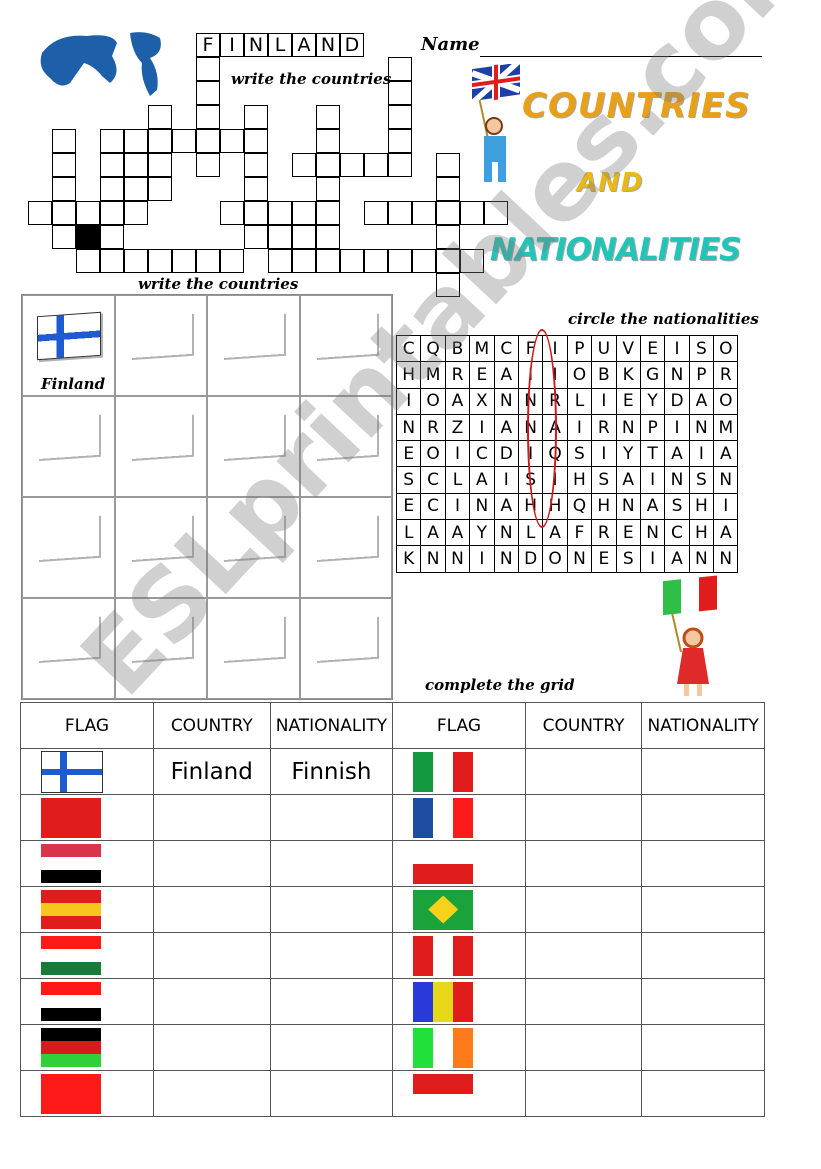 The image size is (821, 1169). Describe the element at coordinates (408, 559) in the screenshot. I see `word-search-letter: K` at that location.